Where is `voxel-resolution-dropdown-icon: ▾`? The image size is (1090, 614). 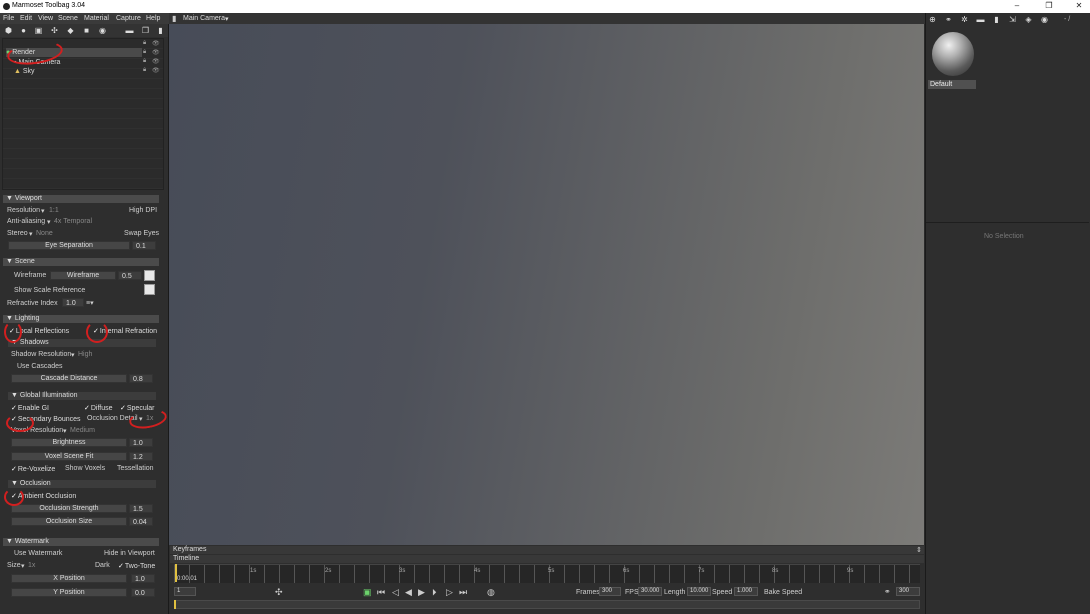
voxel-resolution-dropdown-icon: ▾ is located at coordinates (65, 431).